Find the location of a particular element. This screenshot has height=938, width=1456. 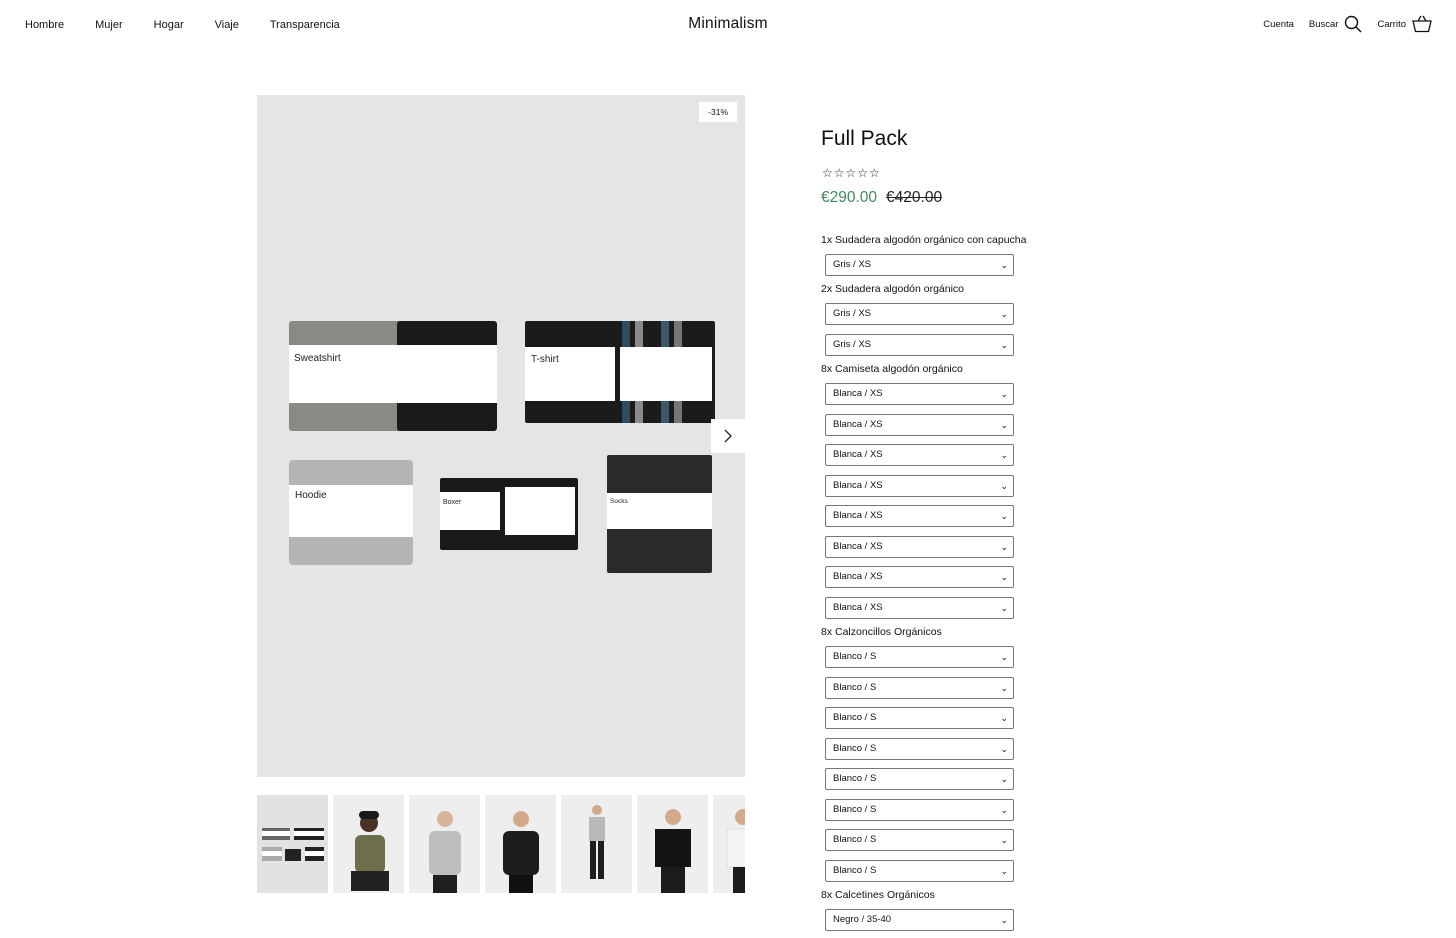

product-title: Full Pack is located at coordinates (864, 138).